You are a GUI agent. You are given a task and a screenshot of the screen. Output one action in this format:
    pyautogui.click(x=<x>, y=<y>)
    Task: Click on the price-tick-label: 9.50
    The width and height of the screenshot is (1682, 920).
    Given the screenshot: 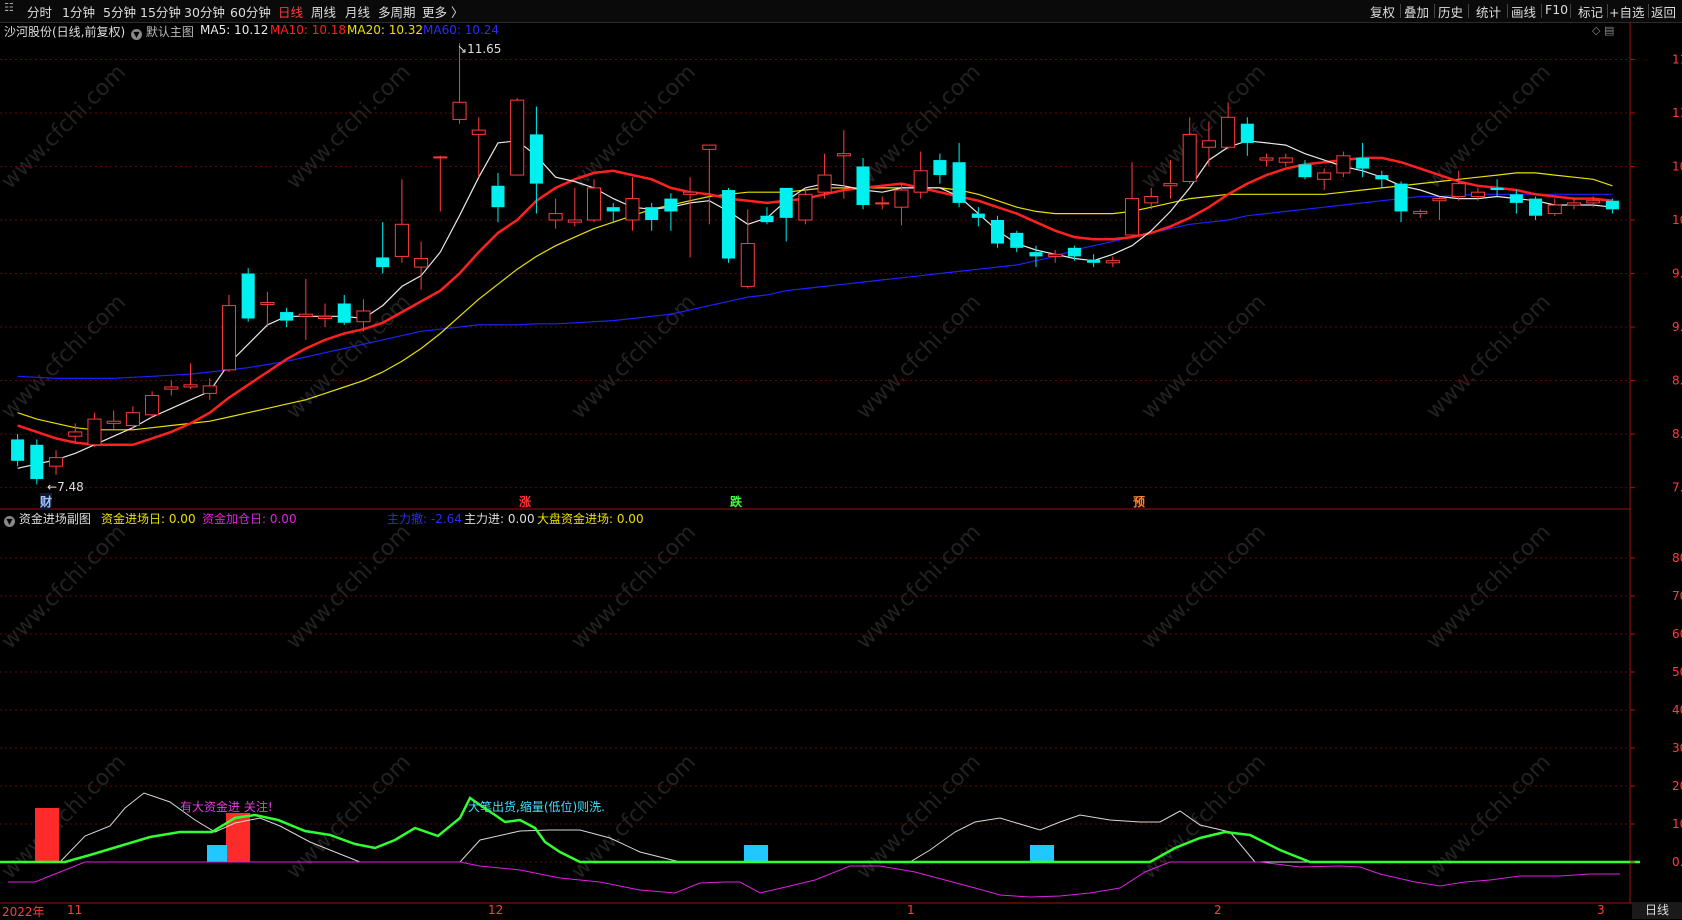 What is the action you would take?
    pyautogui.click(x=1677, y=274)
    